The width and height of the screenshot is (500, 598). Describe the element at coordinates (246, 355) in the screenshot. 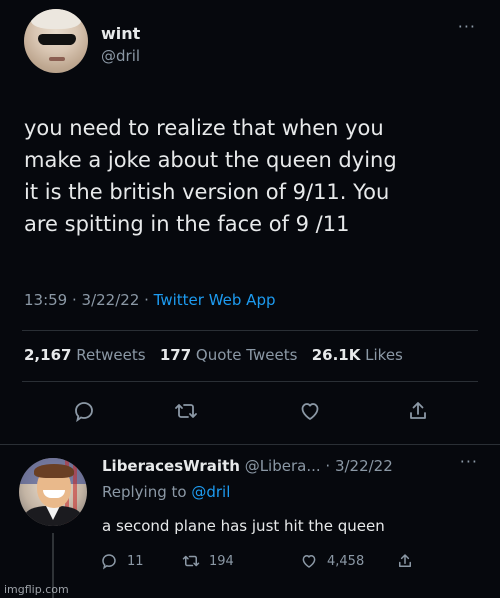

I see `quotes-label: Quote Tweets` at that location.